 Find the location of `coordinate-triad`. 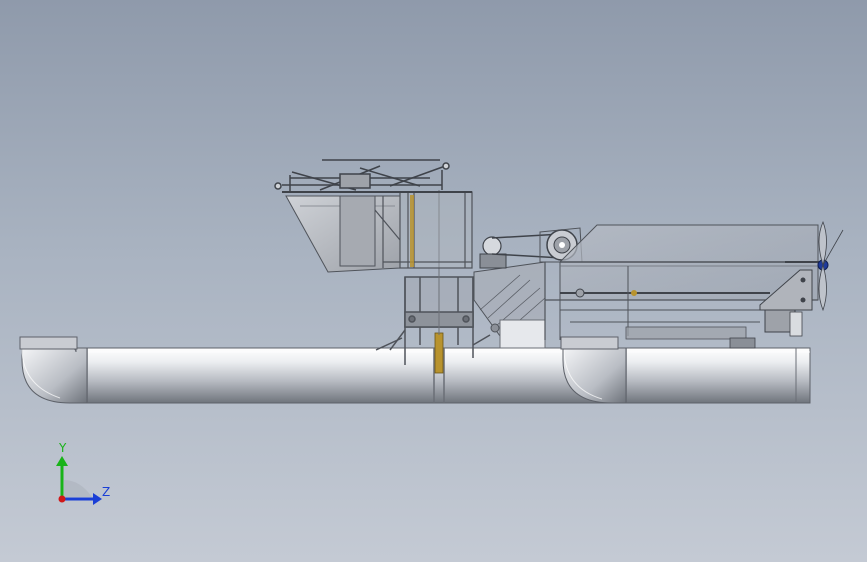

coordinate-triad is located at coordinates (79, 480).